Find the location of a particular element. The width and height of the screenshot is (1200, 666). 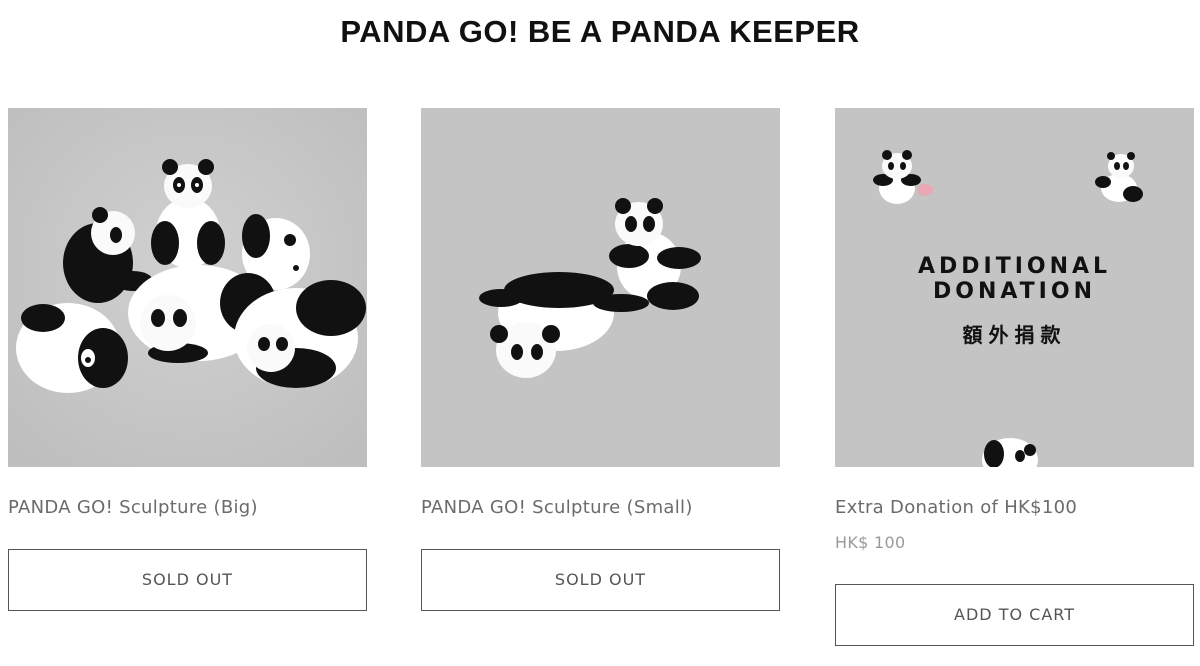

donation-image-chinese: 額外捐款 is located at coordinates (1014, 335).